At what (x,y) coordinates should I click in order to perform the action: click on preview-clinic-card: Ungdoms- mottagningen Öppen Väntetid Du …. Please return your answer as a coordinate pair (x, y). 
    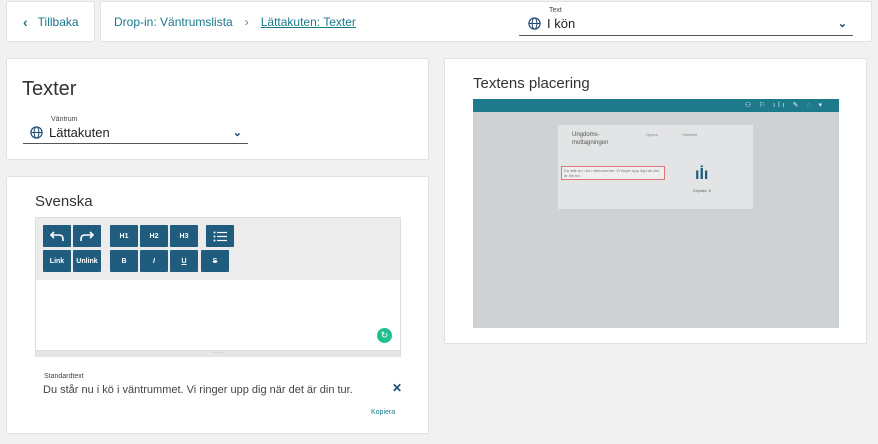
    Looking at the image, I should click on (655, 167).